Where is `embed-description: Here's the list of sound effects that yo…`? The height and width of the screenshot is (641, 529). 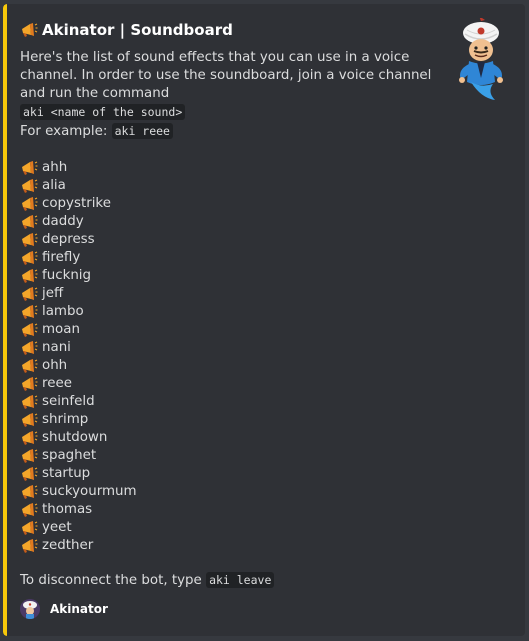 embed-description: Here's the list of sound effects that yo… is located at coordinates (230, 95).